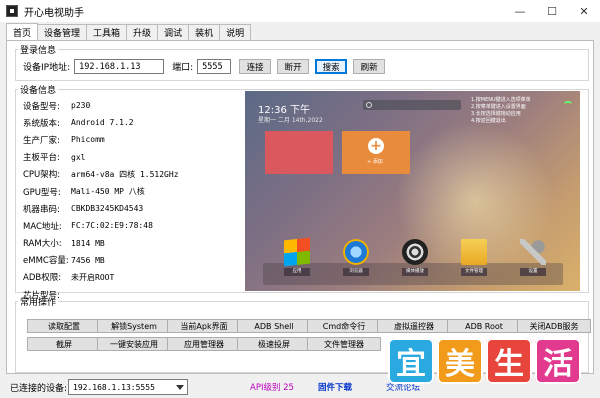 Image resolution: width=600 pixels, height=398 pixels. I want to click on info-value: CBKDB3245KD4543, so click(107, 209).